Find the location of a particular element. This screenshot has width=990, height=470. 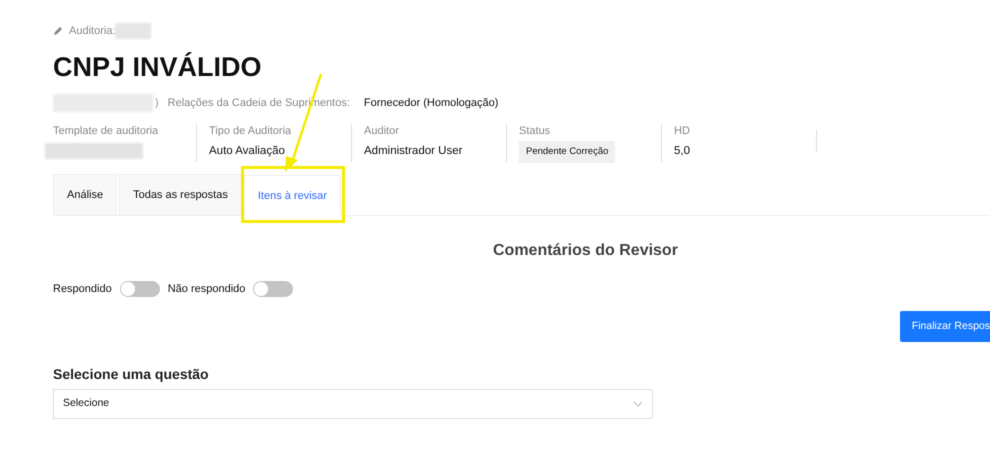

section-title: Comentários do Revisor is located at coordinates (586, 251).